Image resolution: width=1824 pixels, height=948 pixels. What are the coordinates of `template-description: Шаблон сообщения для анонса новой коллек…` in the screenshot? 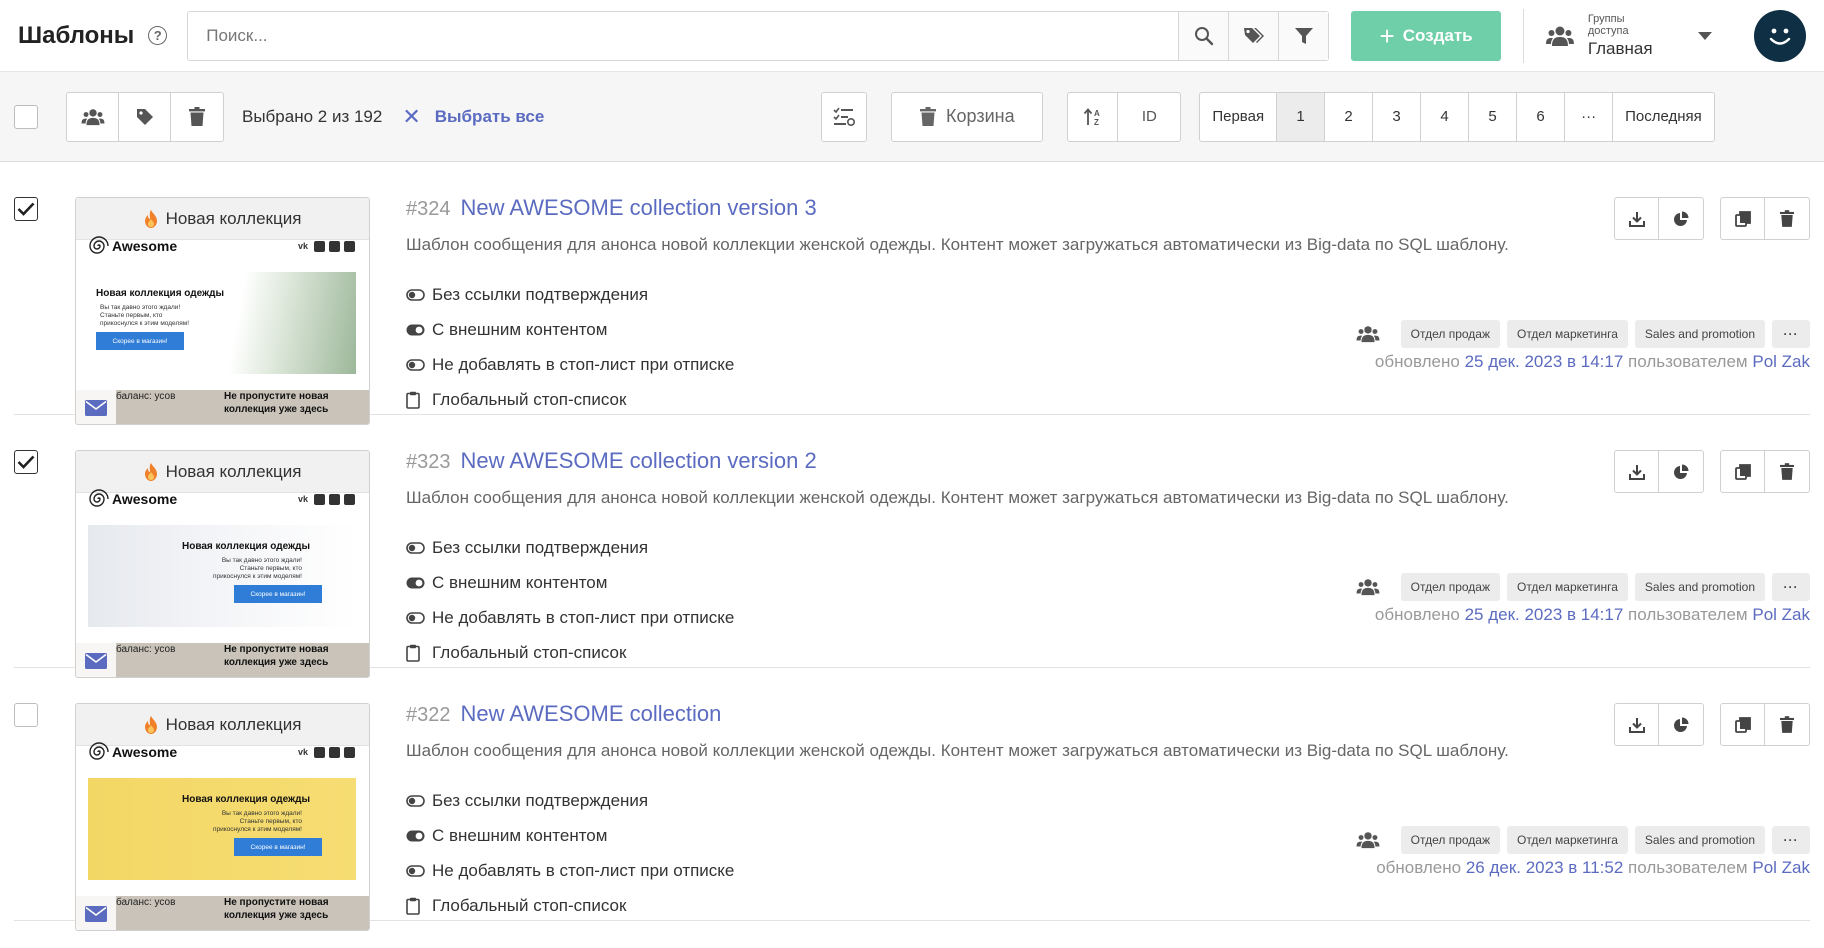 It's located at (957, 497).